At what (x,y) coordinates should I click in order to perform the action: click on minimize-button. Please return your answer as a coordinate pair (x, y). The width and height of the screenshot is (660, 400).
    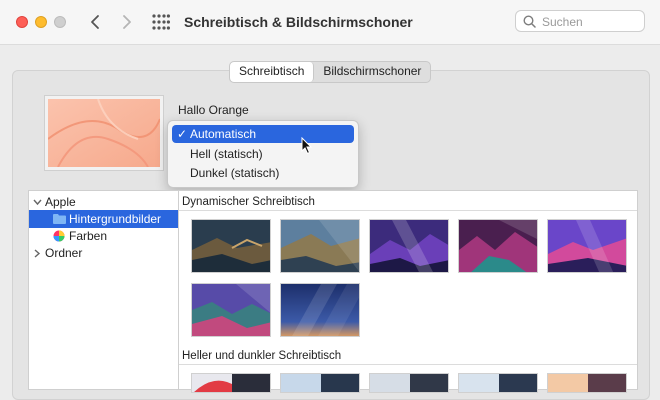
    Looking at the image, I should click on (41, 22).